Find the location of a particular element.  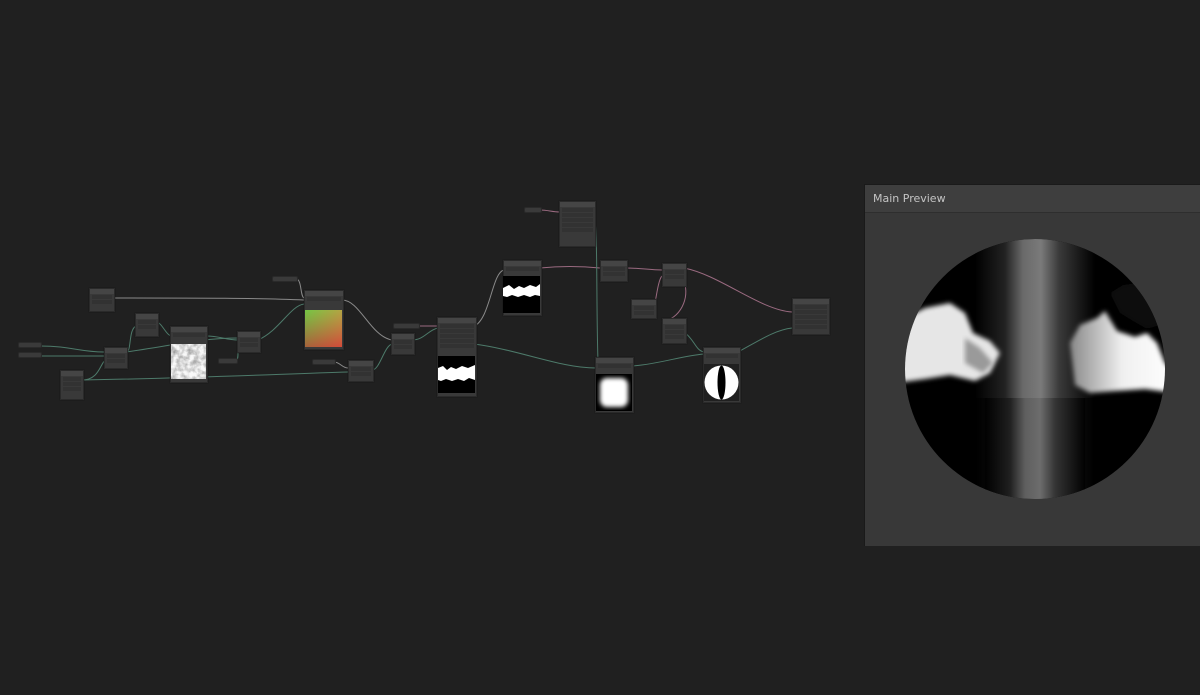

node-color is located at coordinates (644, 309).